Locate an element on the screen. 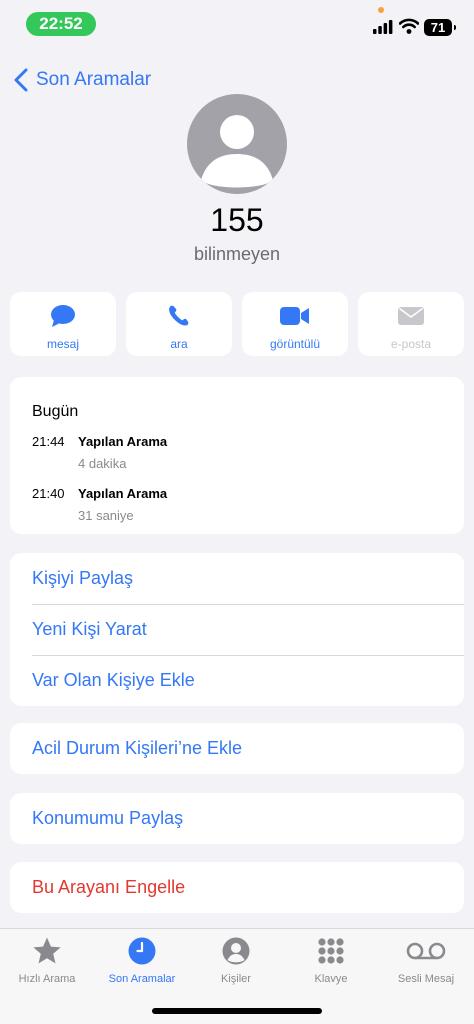 The height and width of the screenshot is (1024, 474). phone-icon is located at coordinates (179, 315).